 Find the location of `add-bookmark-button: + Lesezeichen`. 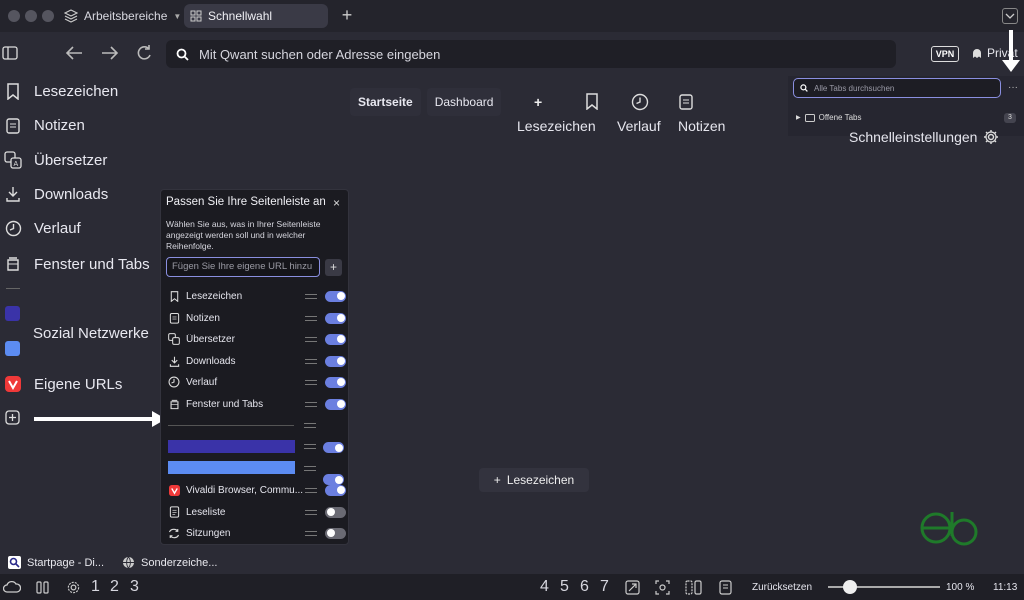

add-bookmark-button: + Lesezeichen is located at coordinates (534, 480).